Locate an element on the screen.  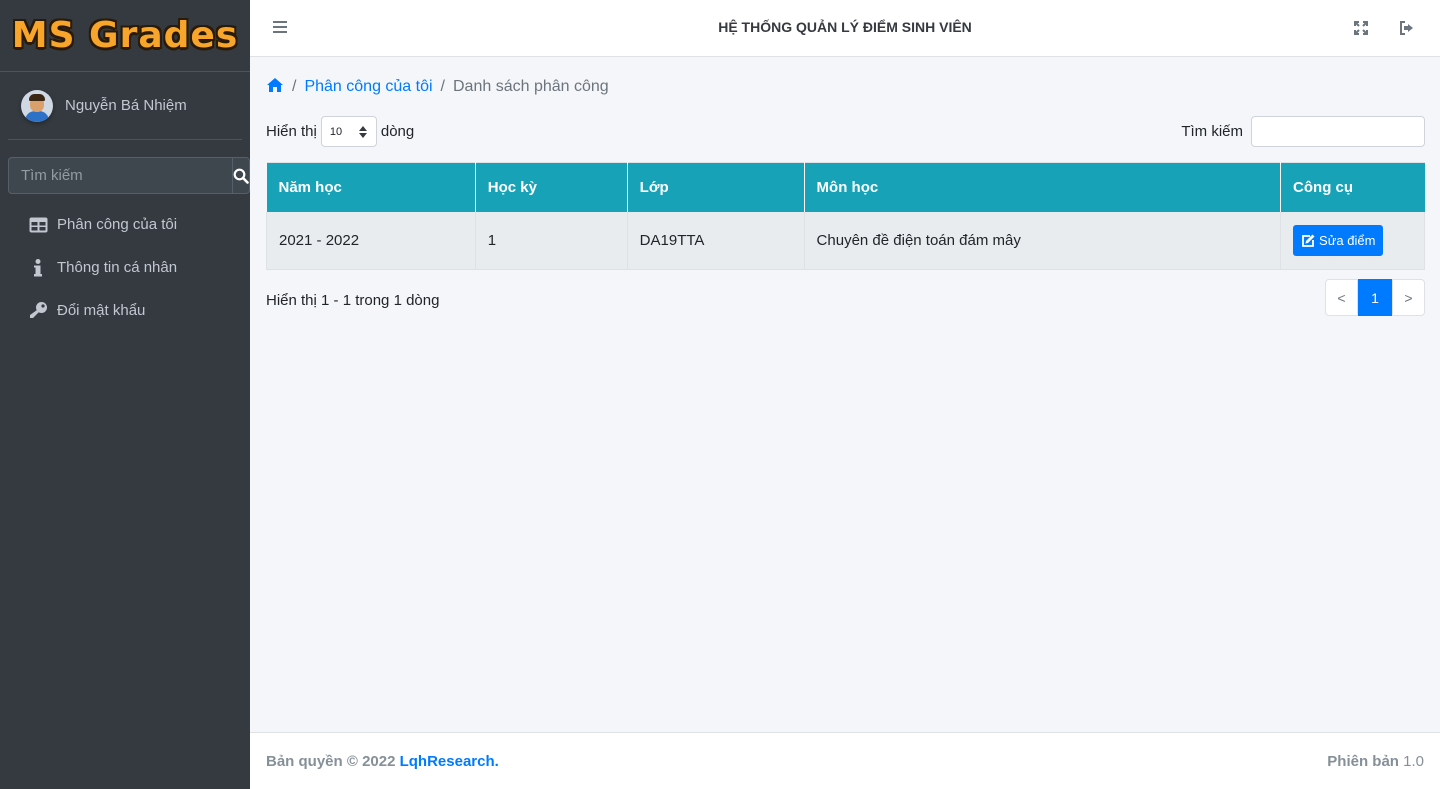
footer-copyright: Bản quyền © 2022 LqhResearch. is located at coordinates (382, 761).